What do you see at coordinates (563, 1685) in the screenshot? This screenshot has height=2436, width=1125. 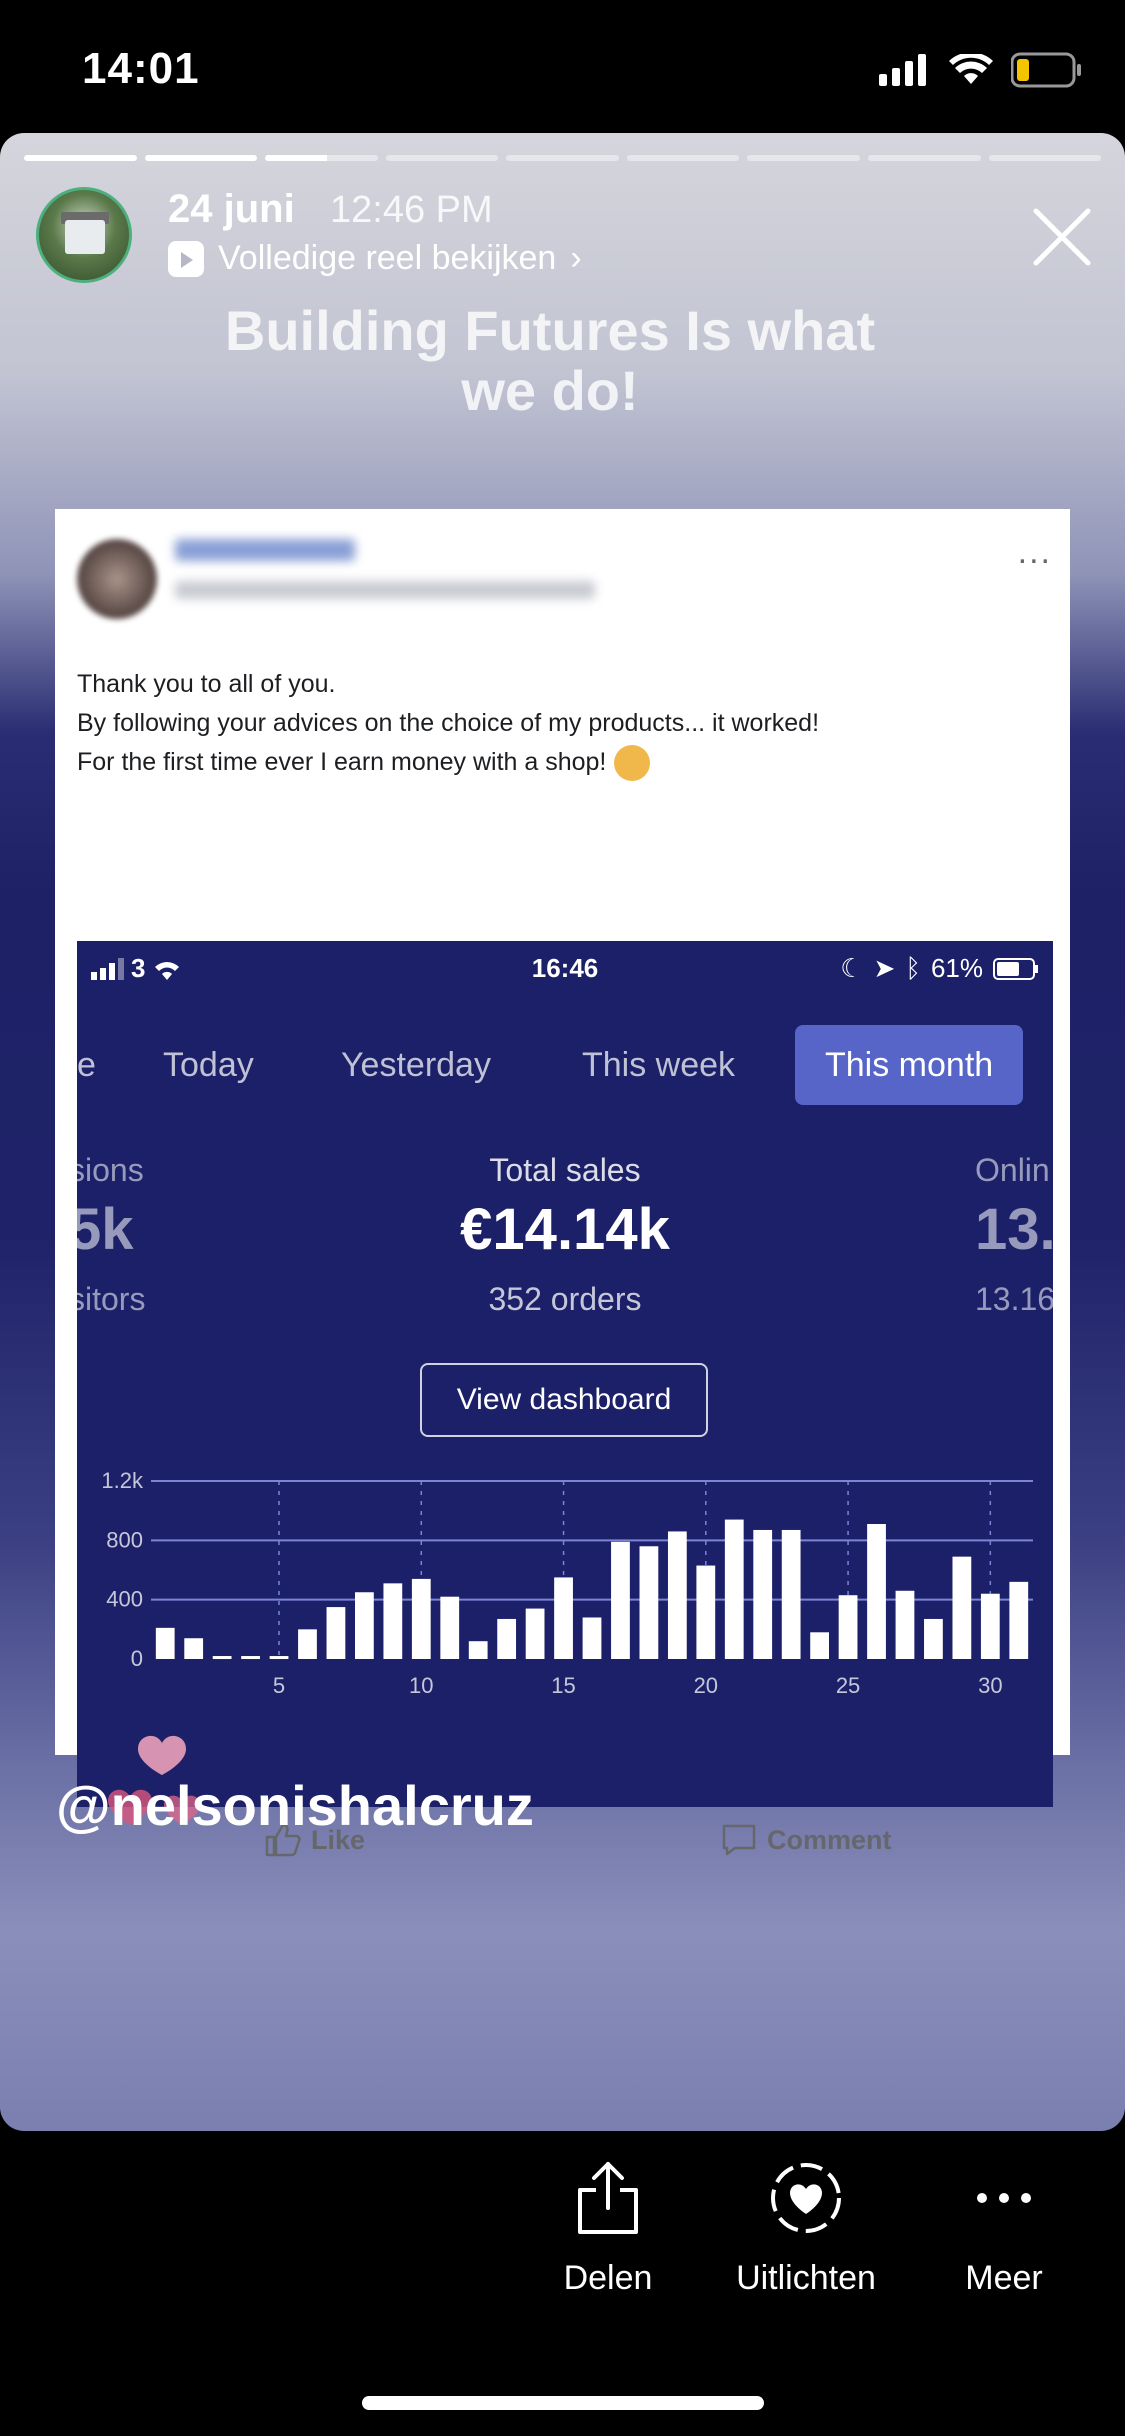 I see `x-tick-label: 15` at bounding box center [563, 1685].